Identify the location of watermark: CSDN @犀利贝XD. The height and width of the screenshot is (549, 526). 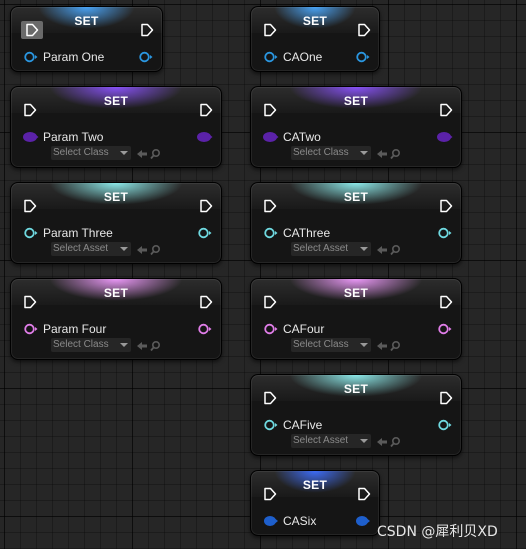
(437, 532).